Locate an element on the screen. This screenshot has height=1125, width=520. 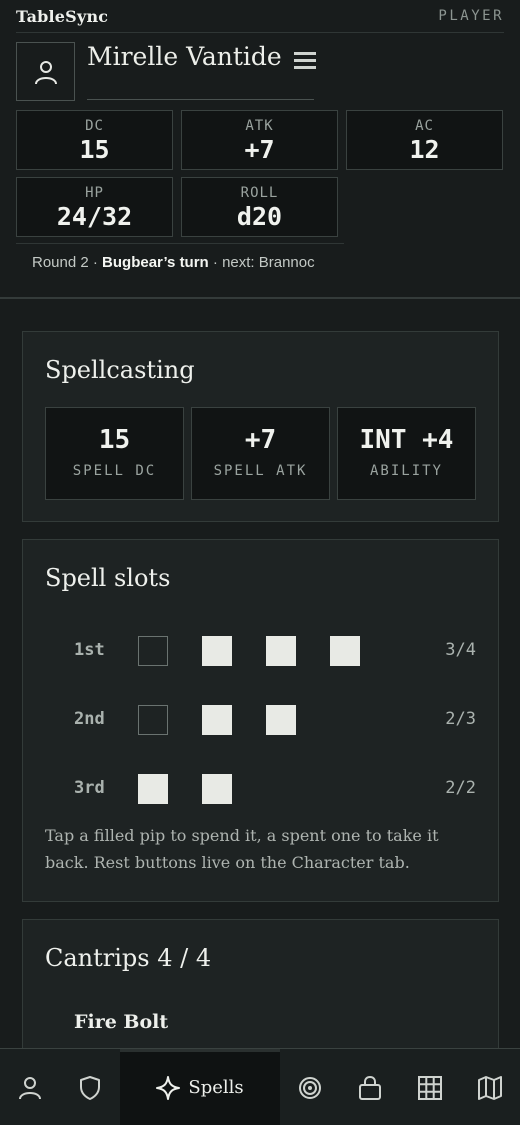
stat-value: 24/32 is located at coordinates (94, 216).